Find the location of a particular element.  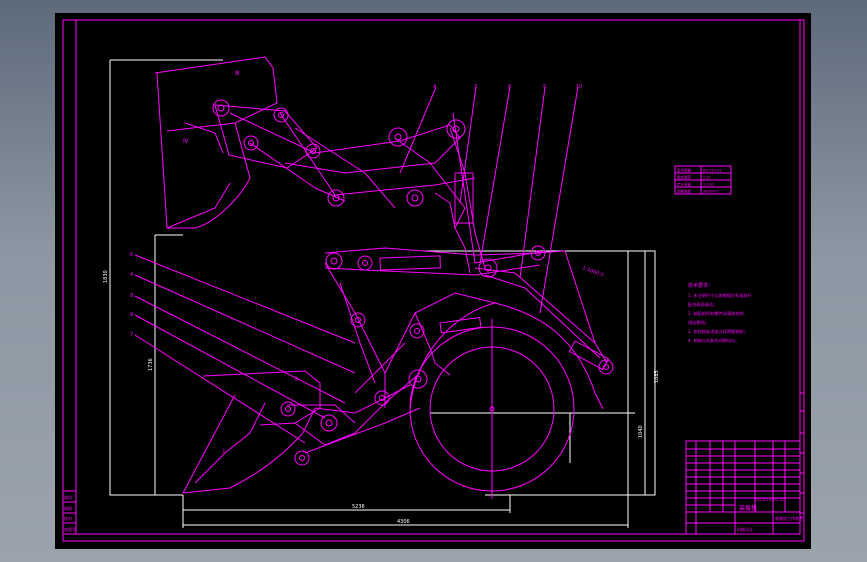

param-label-1: 额定载荷 is located at coordinates (684, 177).